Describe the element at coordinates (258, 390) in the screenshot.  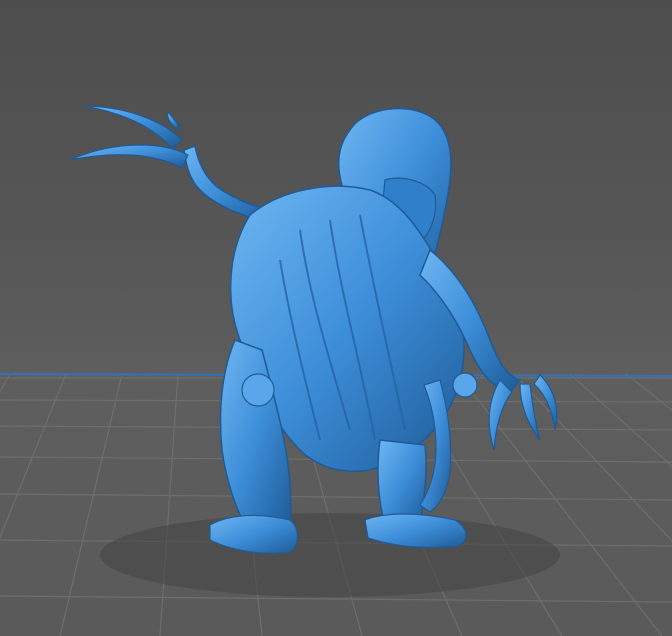
I see `left-knee` at that location.